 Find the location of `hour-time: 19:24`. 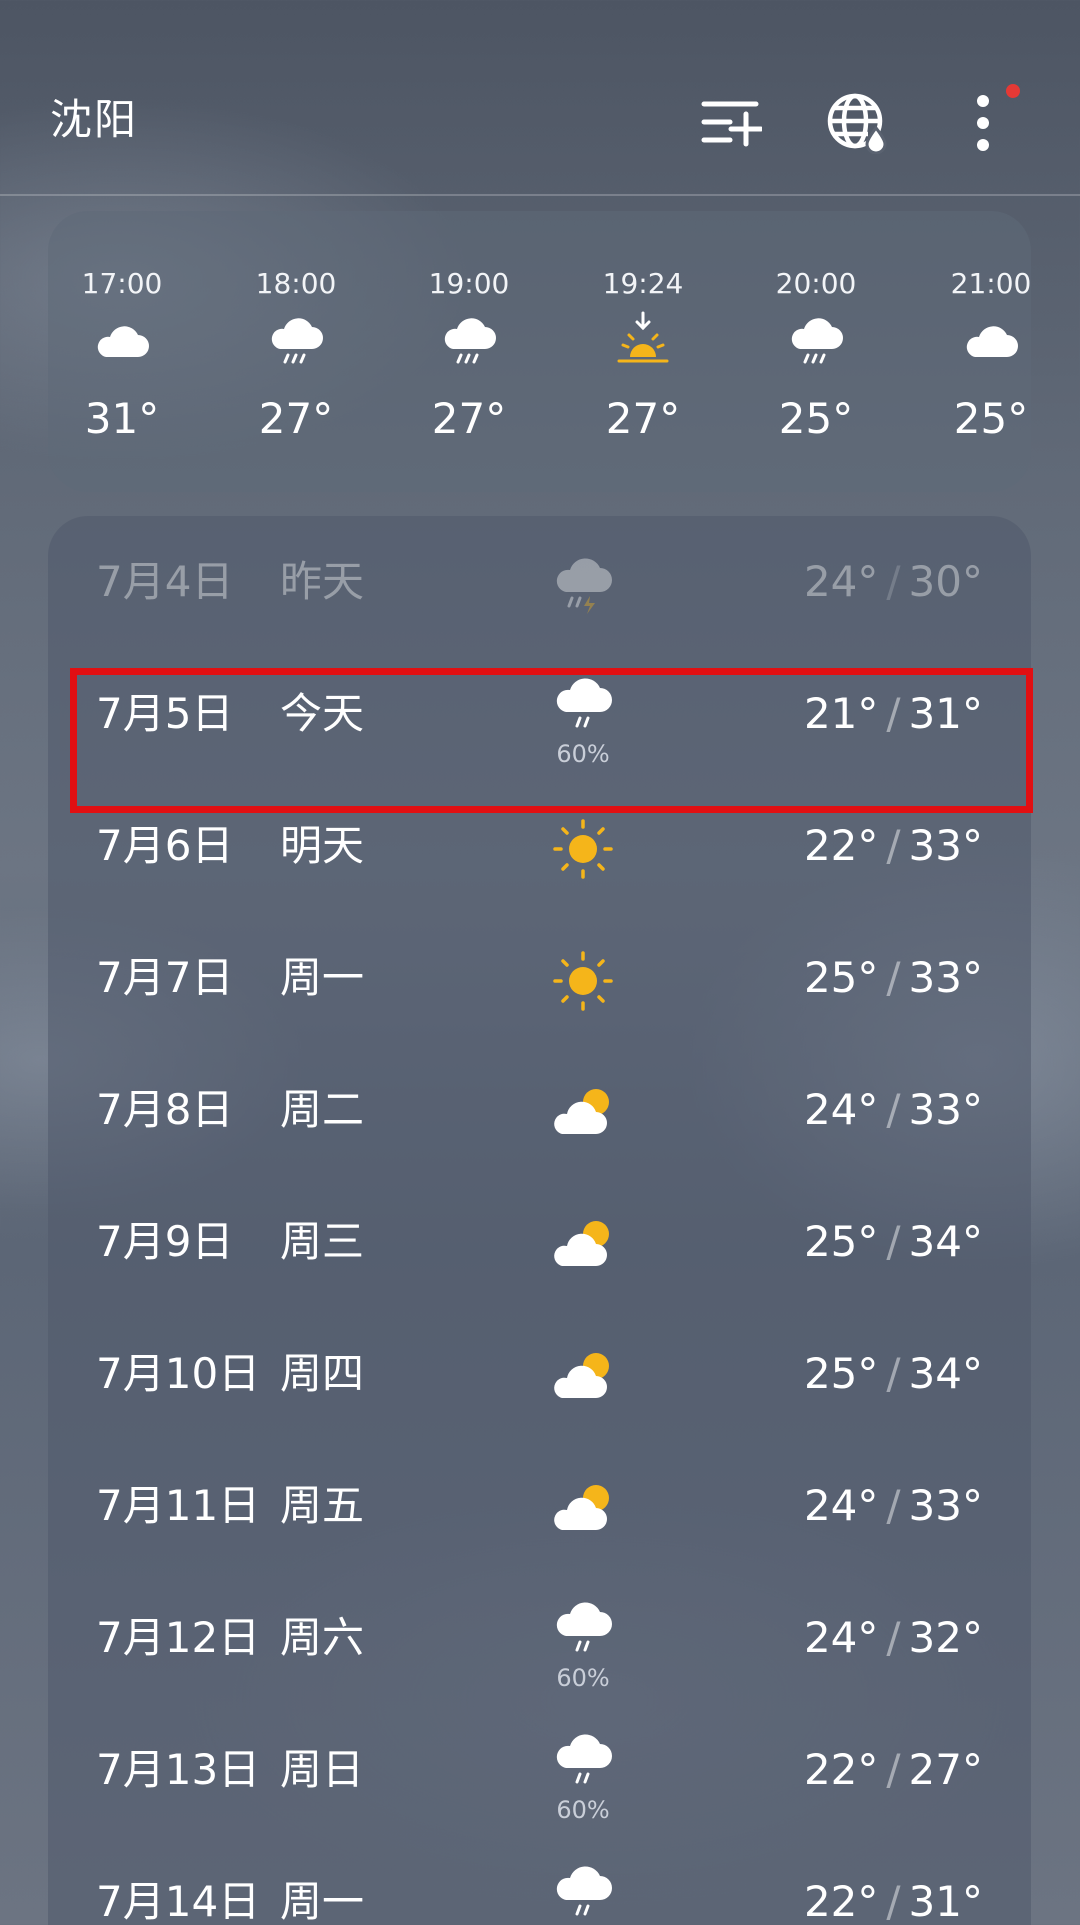

hour-time: 19:24 is located at coordinates (643, 283).